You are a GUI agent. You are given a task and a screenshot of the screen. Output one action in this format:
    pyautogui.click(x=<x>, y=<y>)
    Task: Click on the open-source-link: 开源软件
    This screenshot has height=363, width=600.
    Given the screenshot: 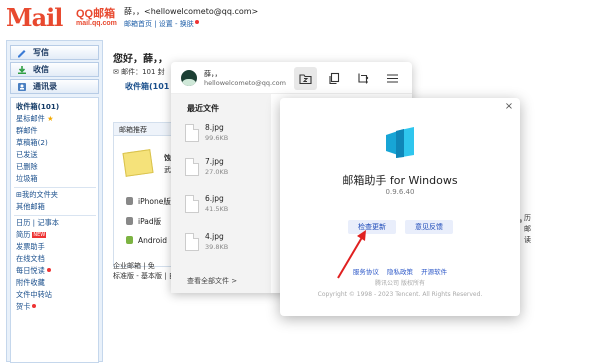 What is the action you would take?
    pyautogui.click(x=434, y=272)
    